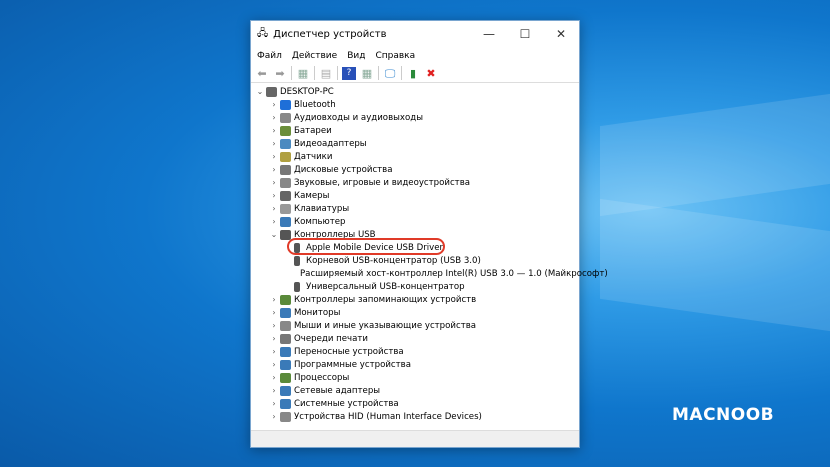 This screenshot has width=830, height=467. I want to click on category-label: Системные устройства, so click(346, 403).